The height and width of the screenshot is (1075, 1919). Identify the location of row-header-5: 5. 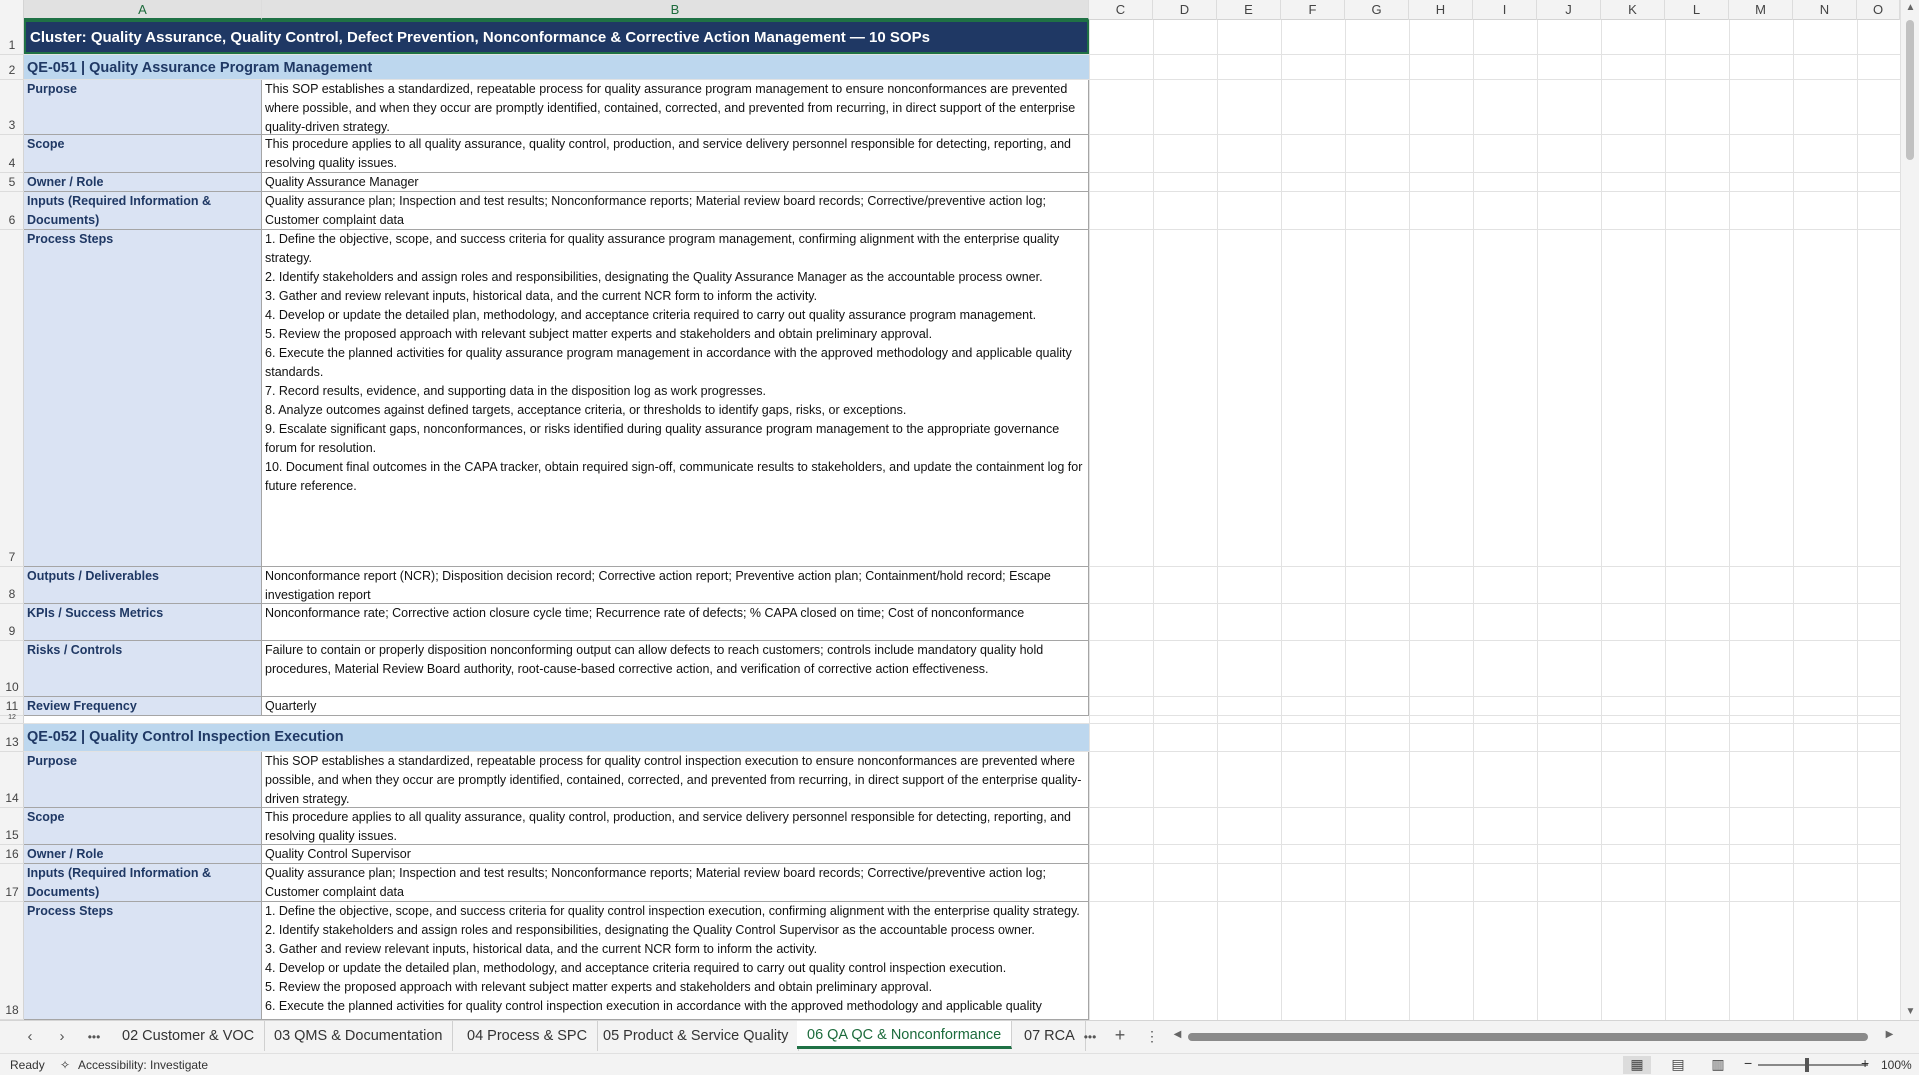
(12, 182).